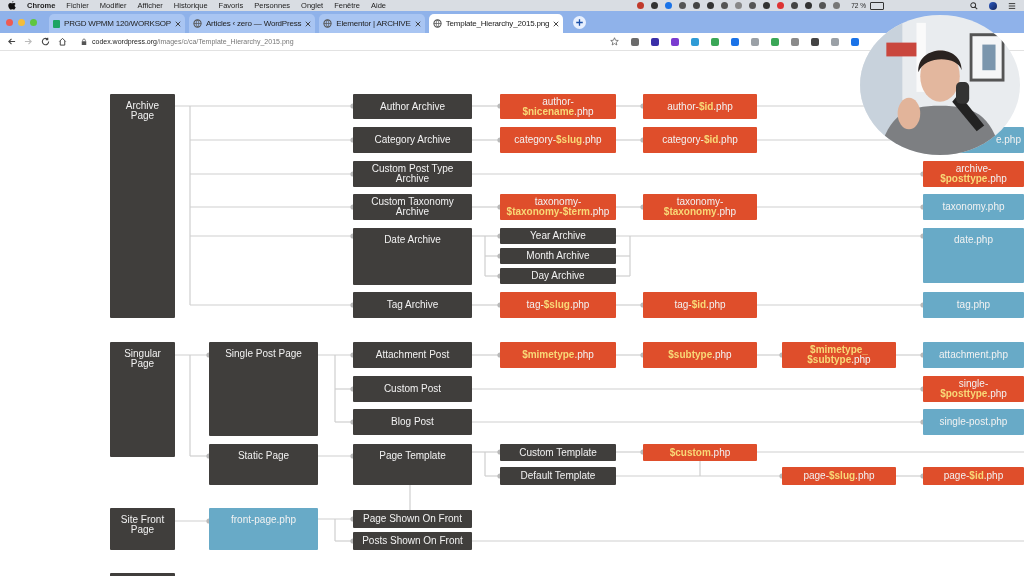 The width and height of the screenshot is (1024, 576). I want to click on template-file-node: single-post.php, so click(973, 422).